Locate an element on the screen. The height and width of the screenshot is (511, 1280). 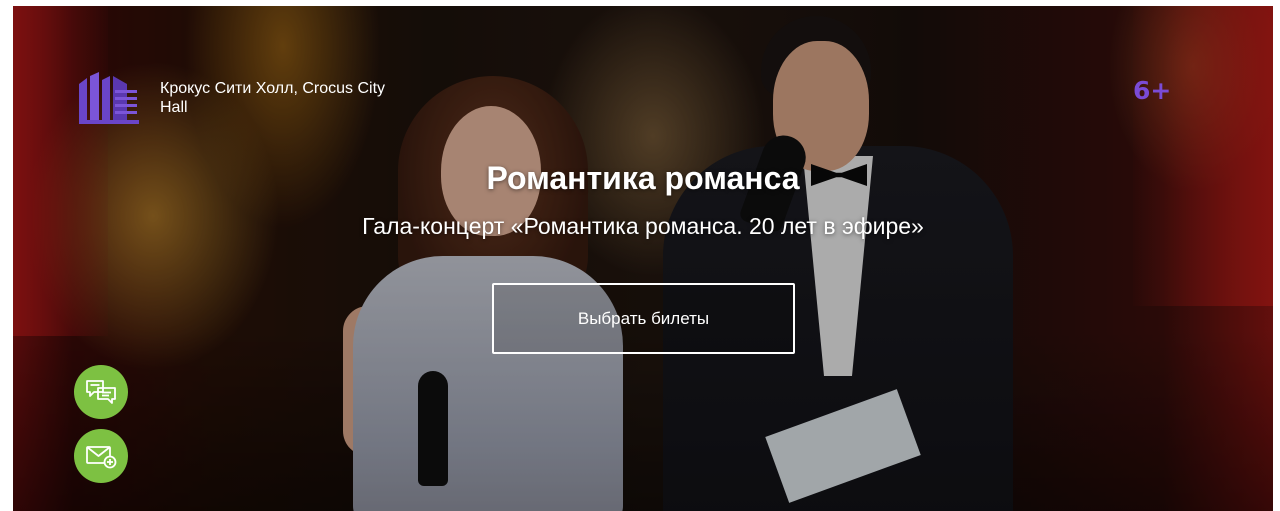
age-rating-badge: 6+ is located at coordinates (1152, 90).